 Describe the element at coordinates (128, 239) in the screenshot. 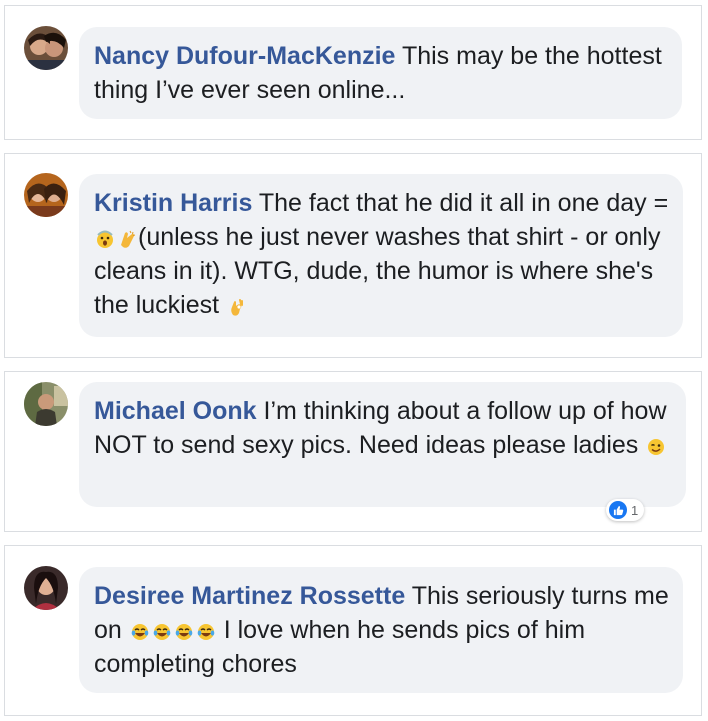

I see `clapping-hands-emoji` at that location.